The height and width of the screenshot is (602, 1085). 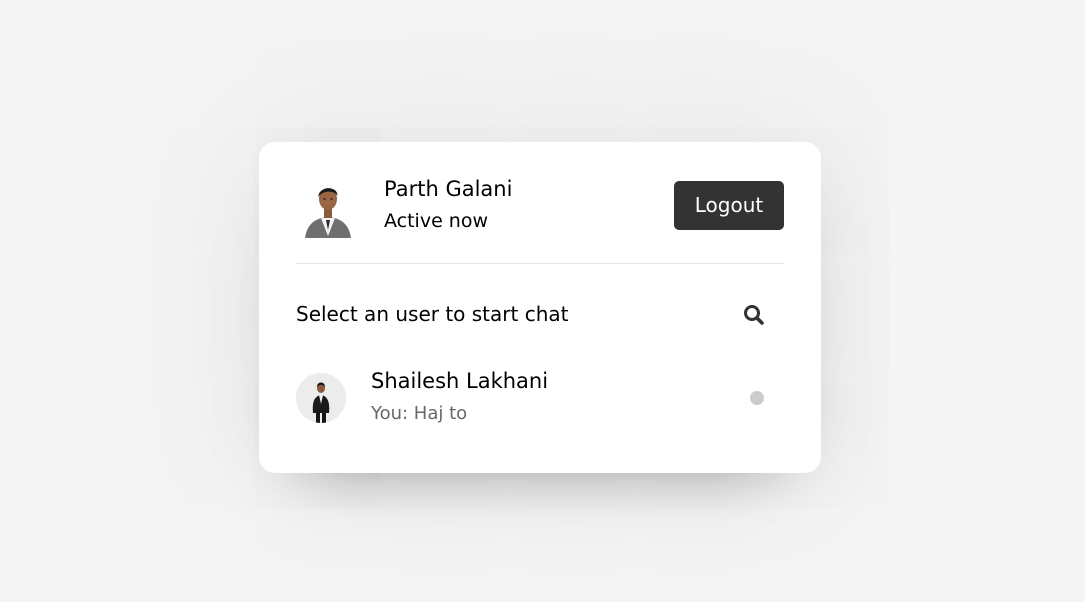 What do you see at coordinates (540, 398) in the screenshot?
I see `user-list-item: Shailesh Lakhani You: Haj to` at bounding box center [540, 398].